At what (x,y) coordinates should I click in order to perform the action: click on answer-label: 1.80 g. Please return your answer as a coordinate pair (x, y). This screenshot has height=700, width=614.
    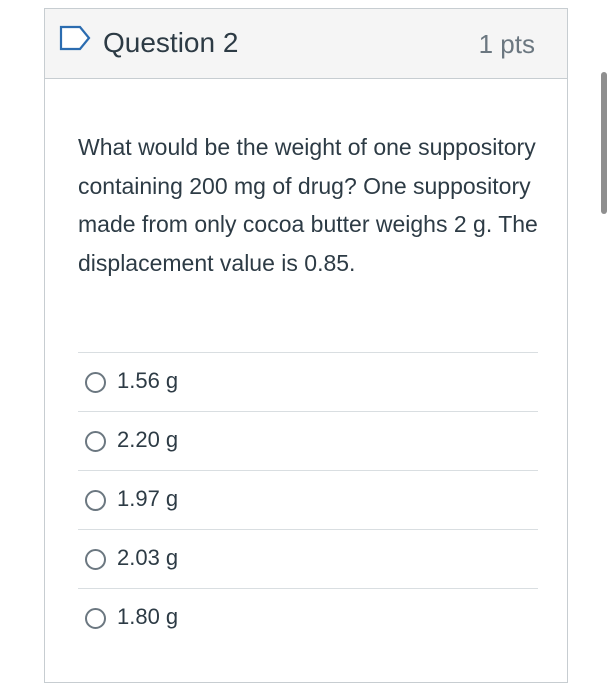
    Looking at the image, I should click on (147, 617).